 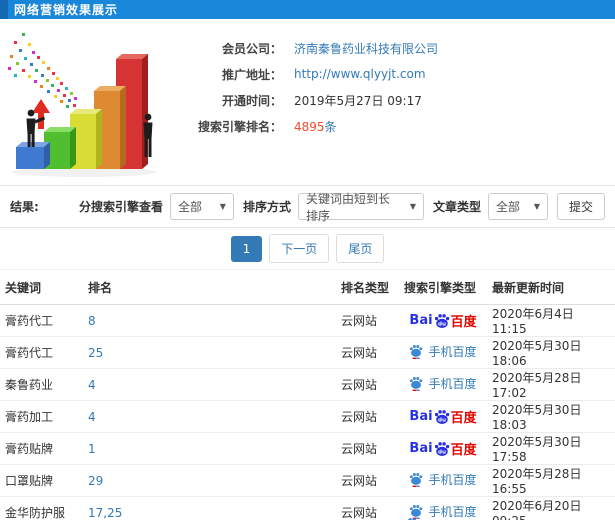 What do you see at coordinates (95, 353) in the screenshot?
I see `rank-link: 25` at bounding box center [95, 353].